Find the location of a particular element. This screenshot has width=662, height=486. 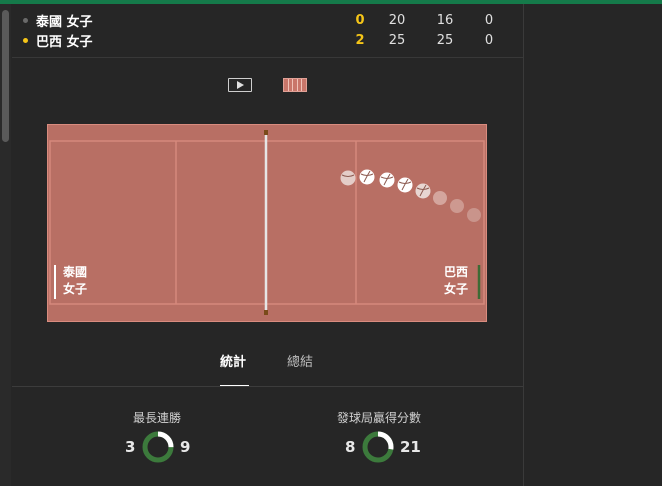

sets-won: 0 is located at coordinates (360, 20).